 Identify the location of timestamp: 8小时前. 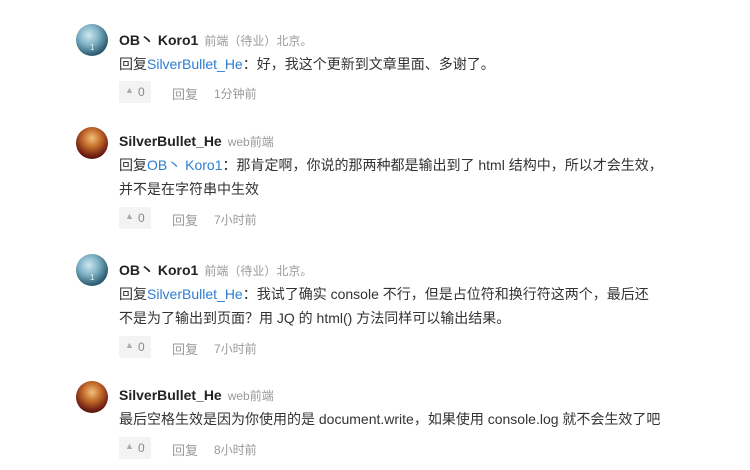
(235, 450).